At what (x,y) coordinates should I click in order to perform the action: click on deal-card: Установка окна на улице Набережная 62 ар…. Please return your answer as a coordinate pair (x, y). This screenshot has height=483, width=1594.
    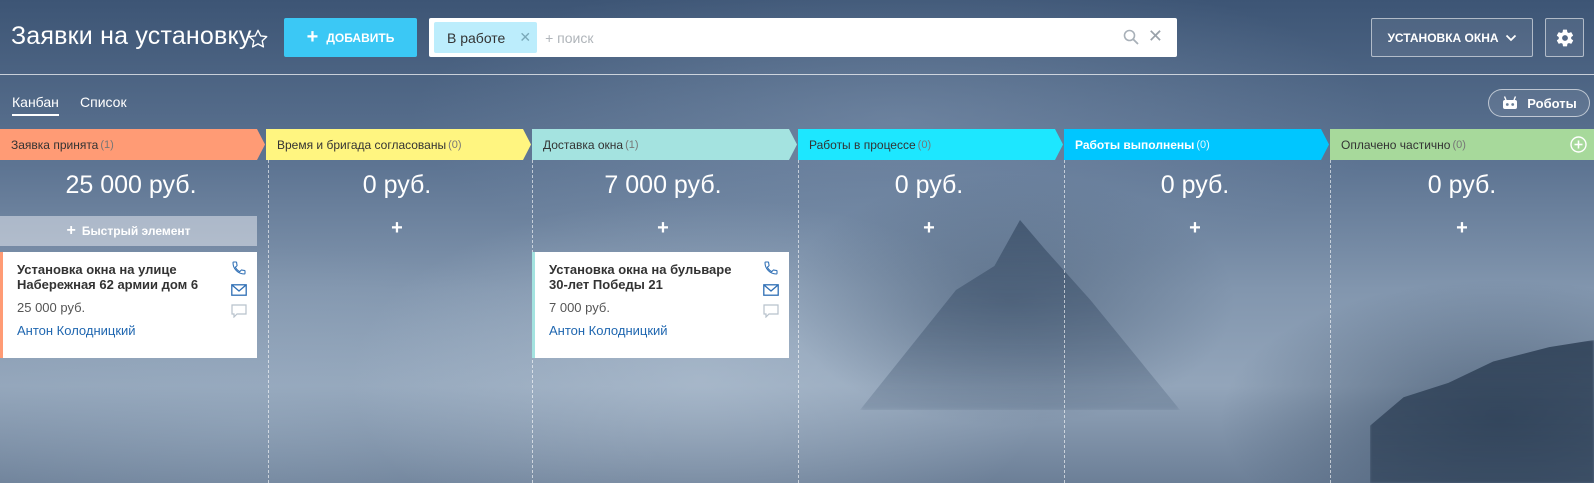
    Looking at the image, I should click on (128, 305).